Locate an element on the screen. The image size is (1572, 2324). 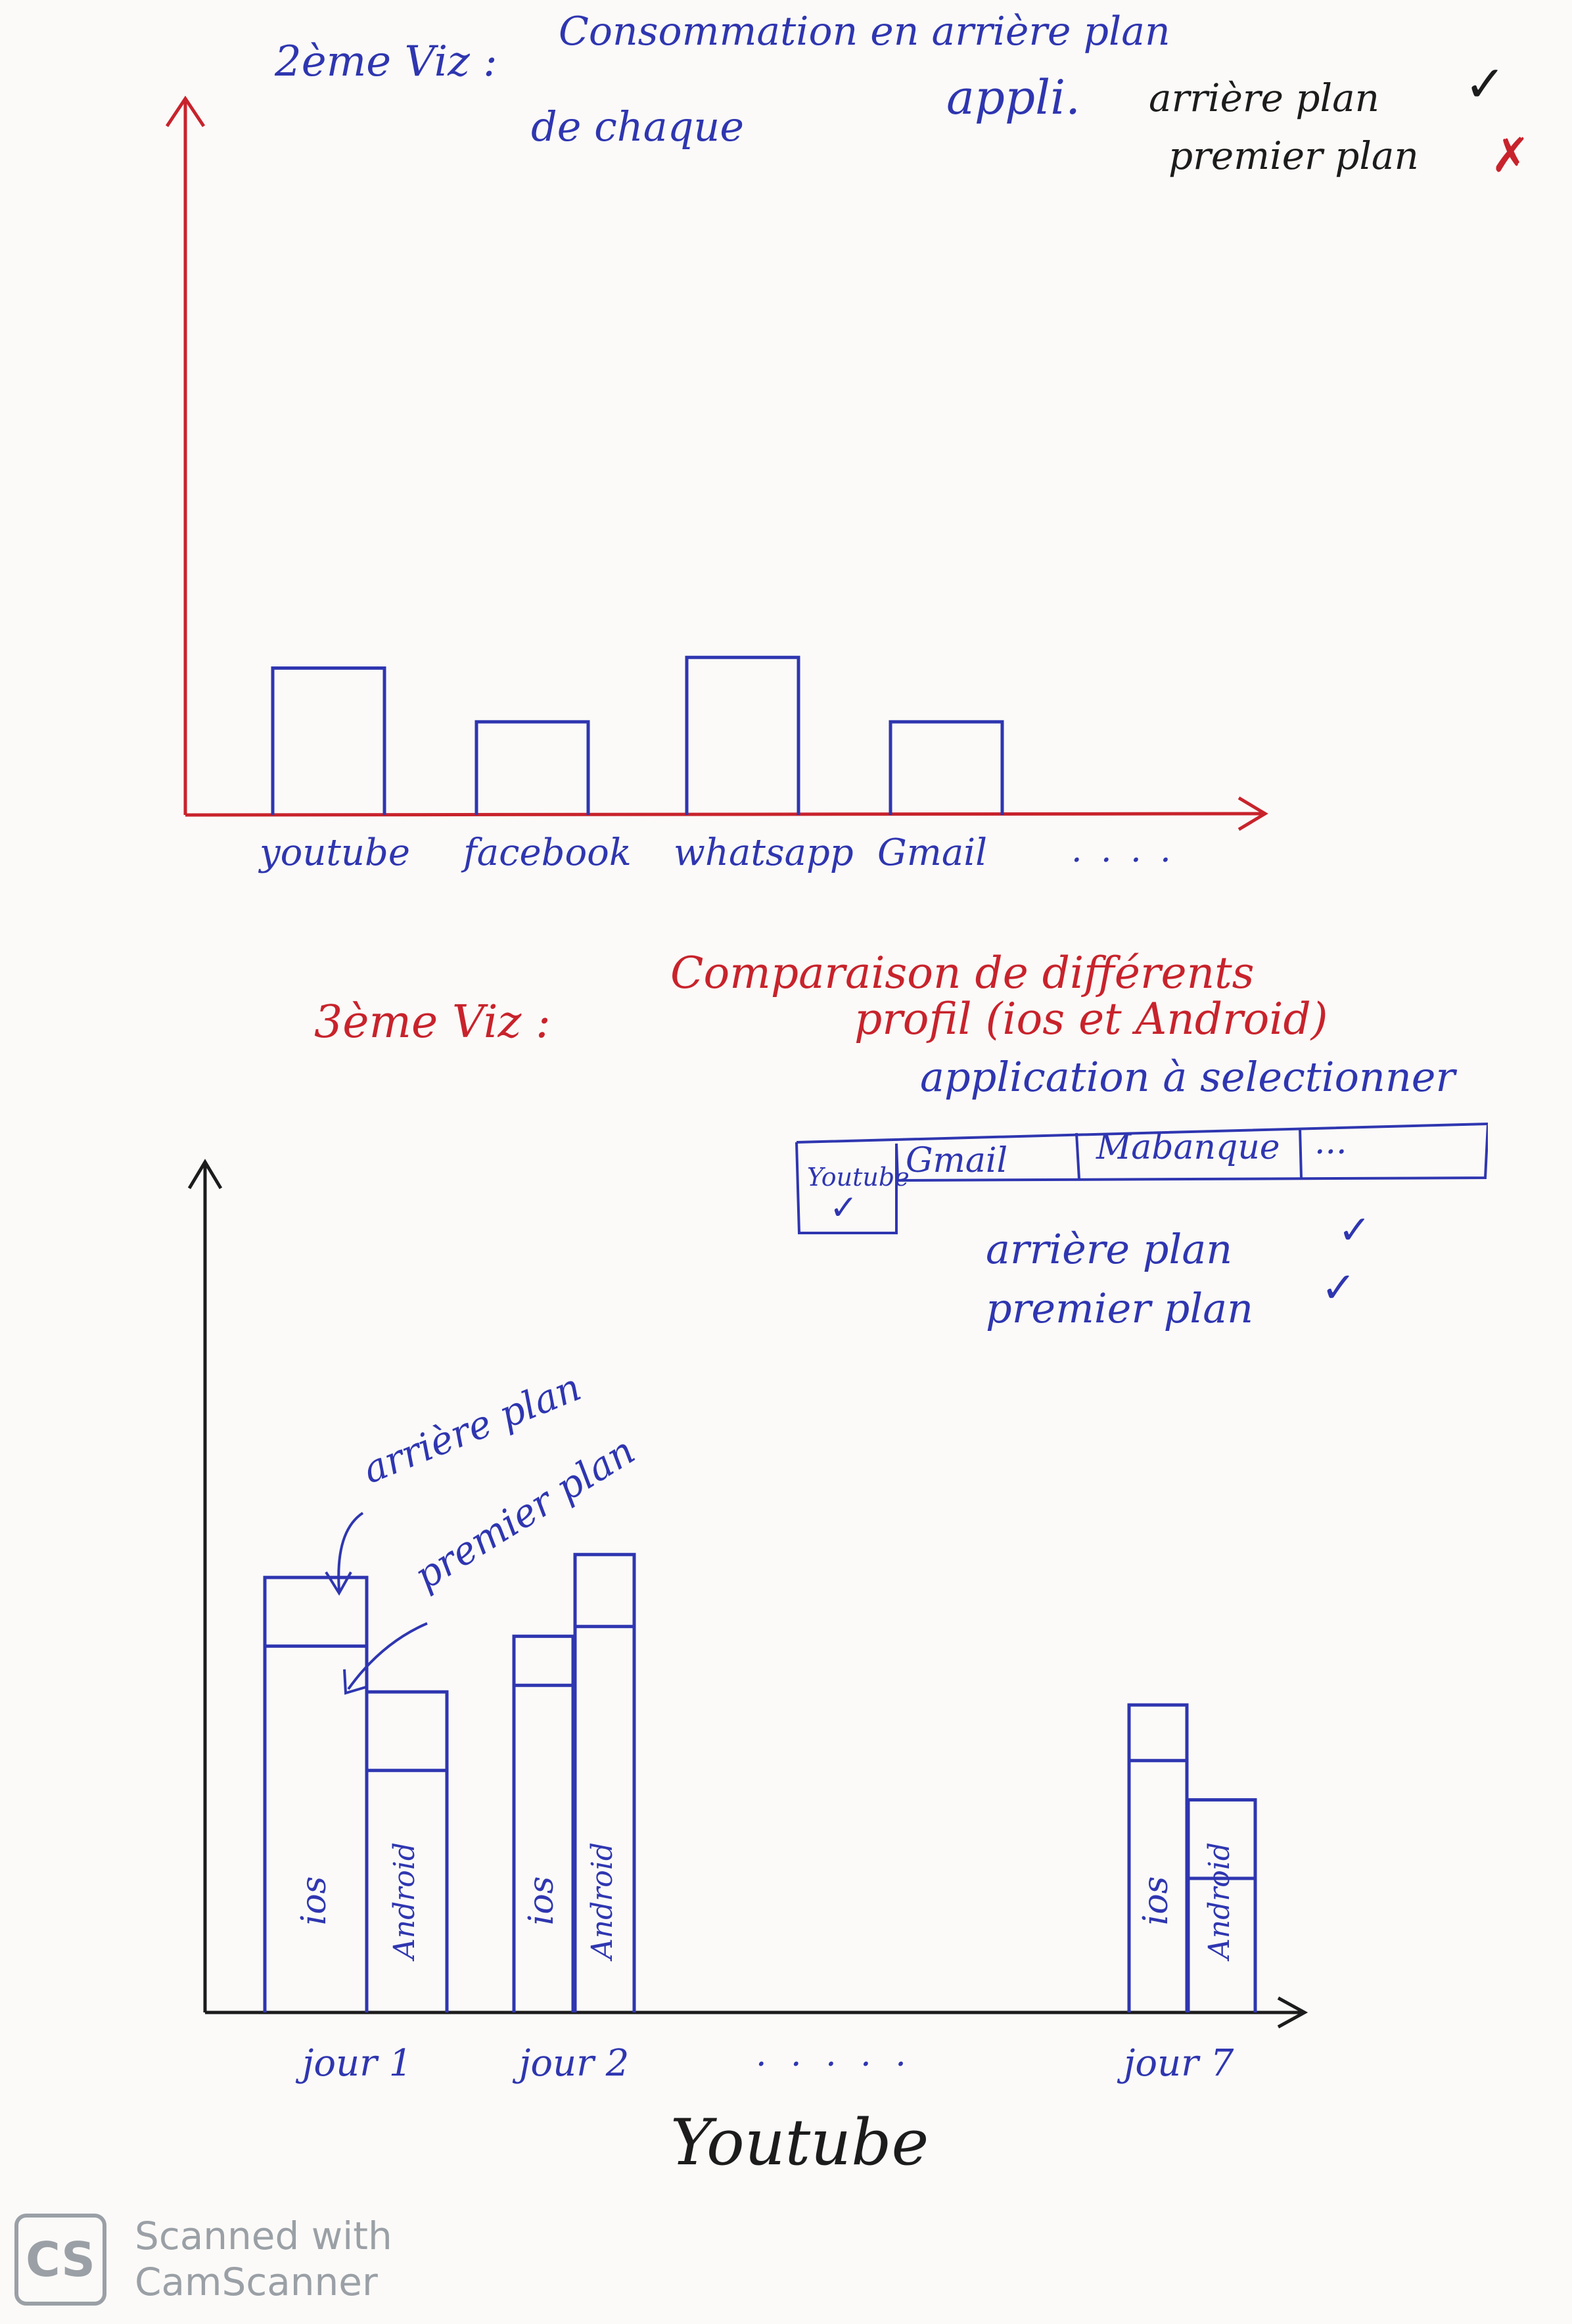
viz3-bar-android-jour-1-label: Android is located at coordinates (404, 1901).